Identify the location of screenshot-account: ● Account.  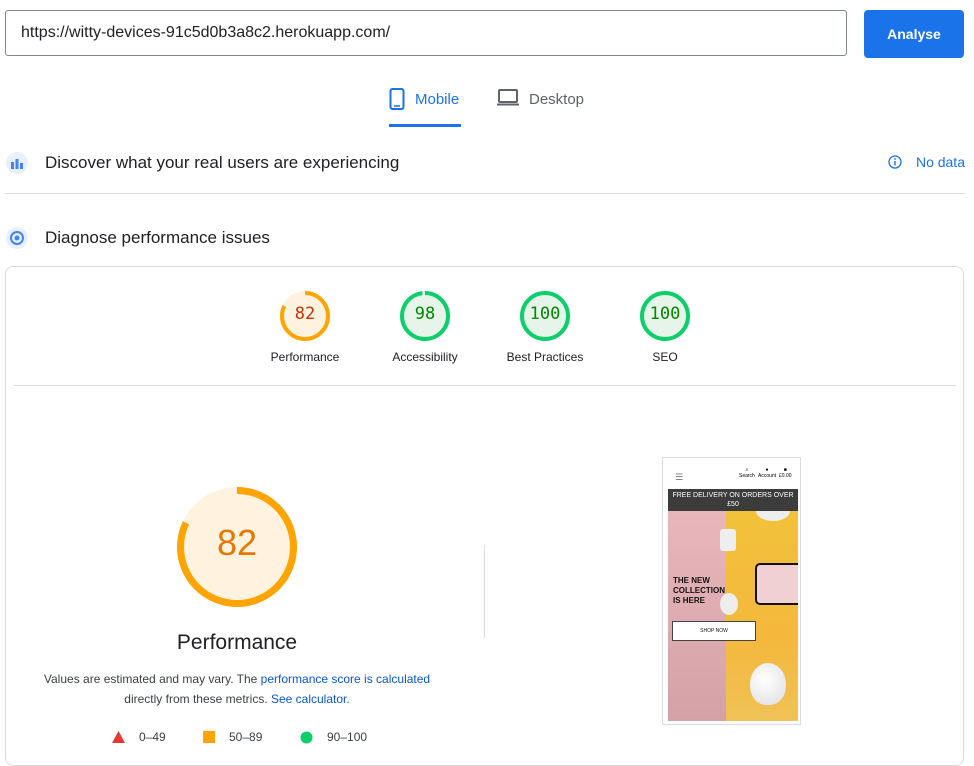
(767, 473).